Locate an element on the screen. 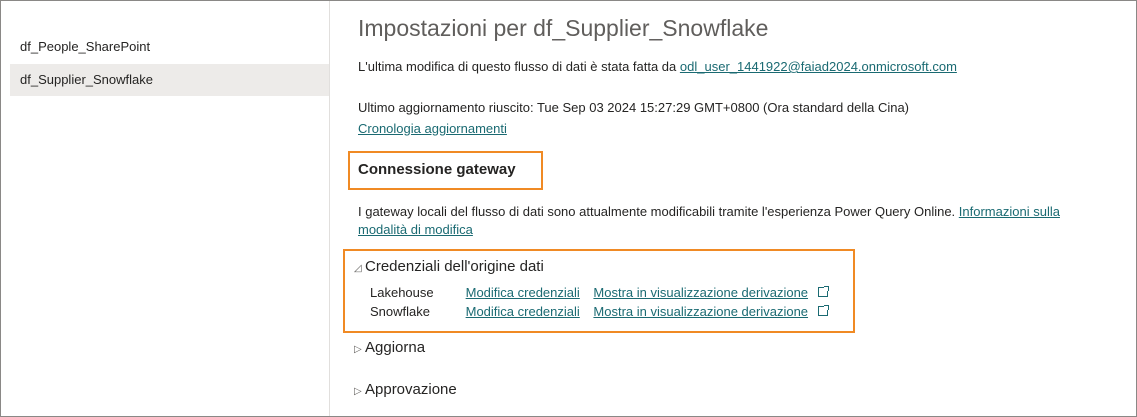  approval-section-label: Approvazione is located at coordinates (411, 389).